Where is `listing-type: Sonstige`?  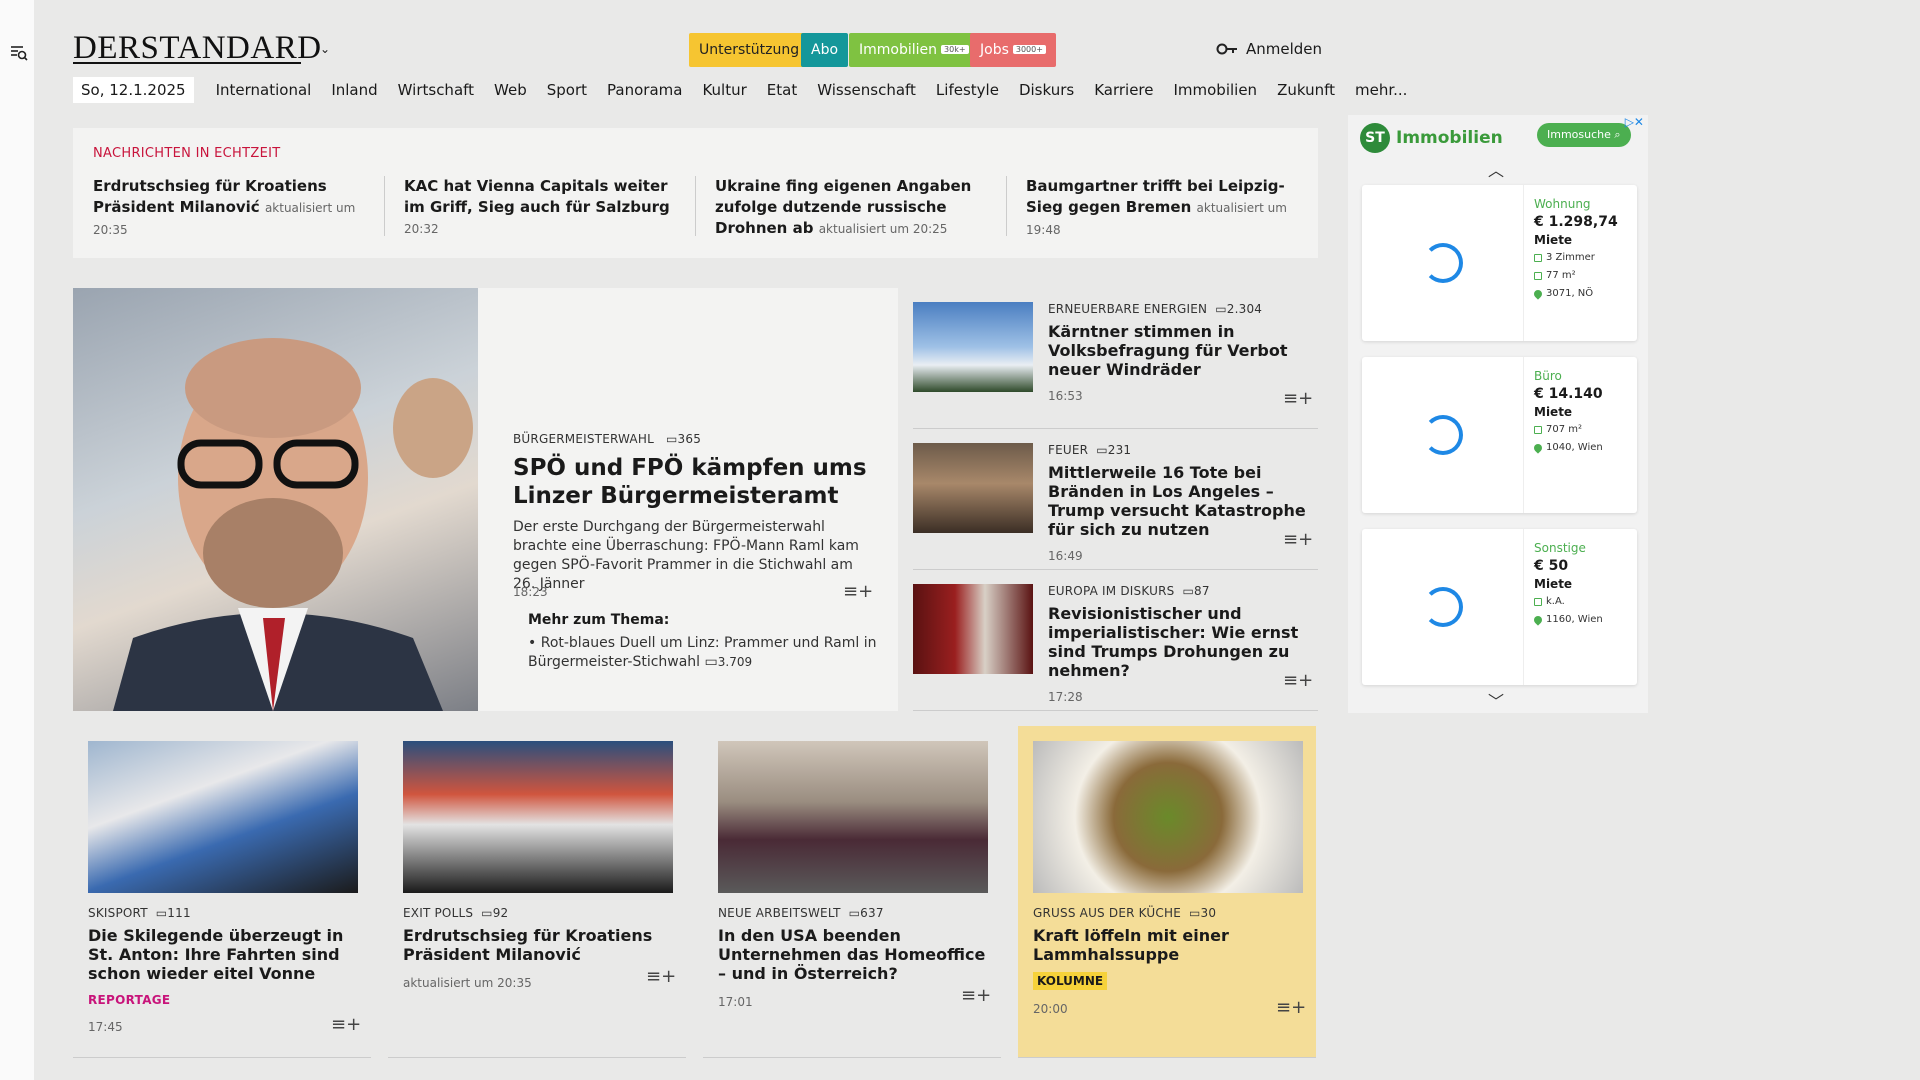 listing-type: Sonstige is located at coordinates (1560, 548).